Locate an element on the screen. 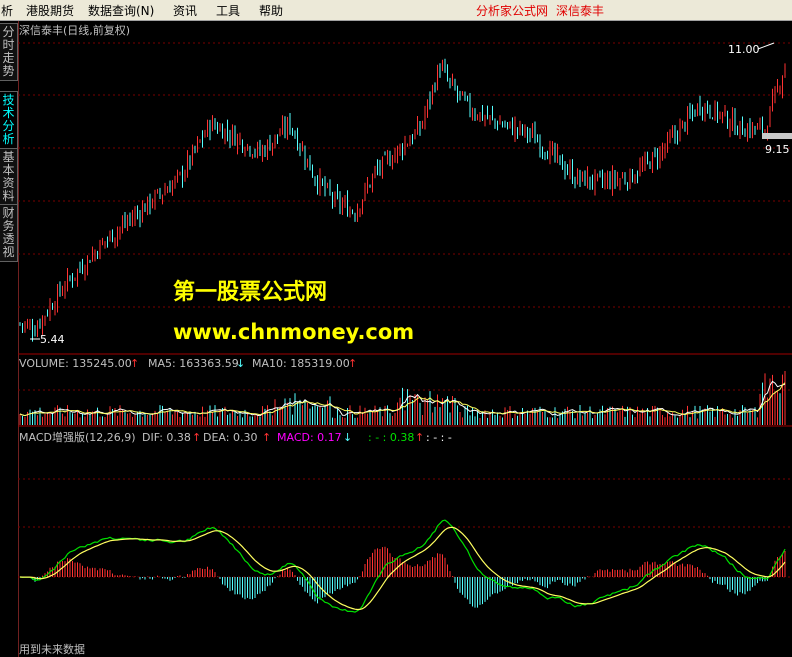  menu-item-help: 帮助 is located at coordinates (271, 10).